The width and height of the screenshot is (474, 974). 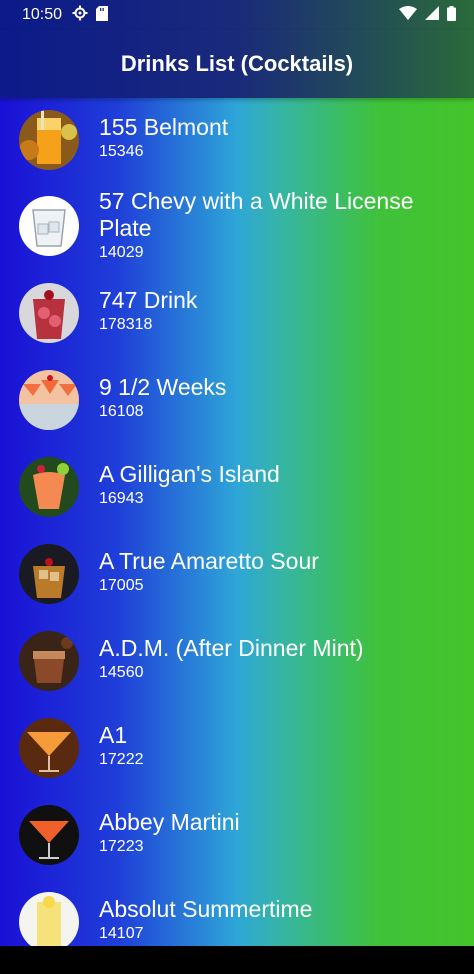 I want to click on drink-list-item: Absolut Summertime 14107, so click(x=237, y=919).